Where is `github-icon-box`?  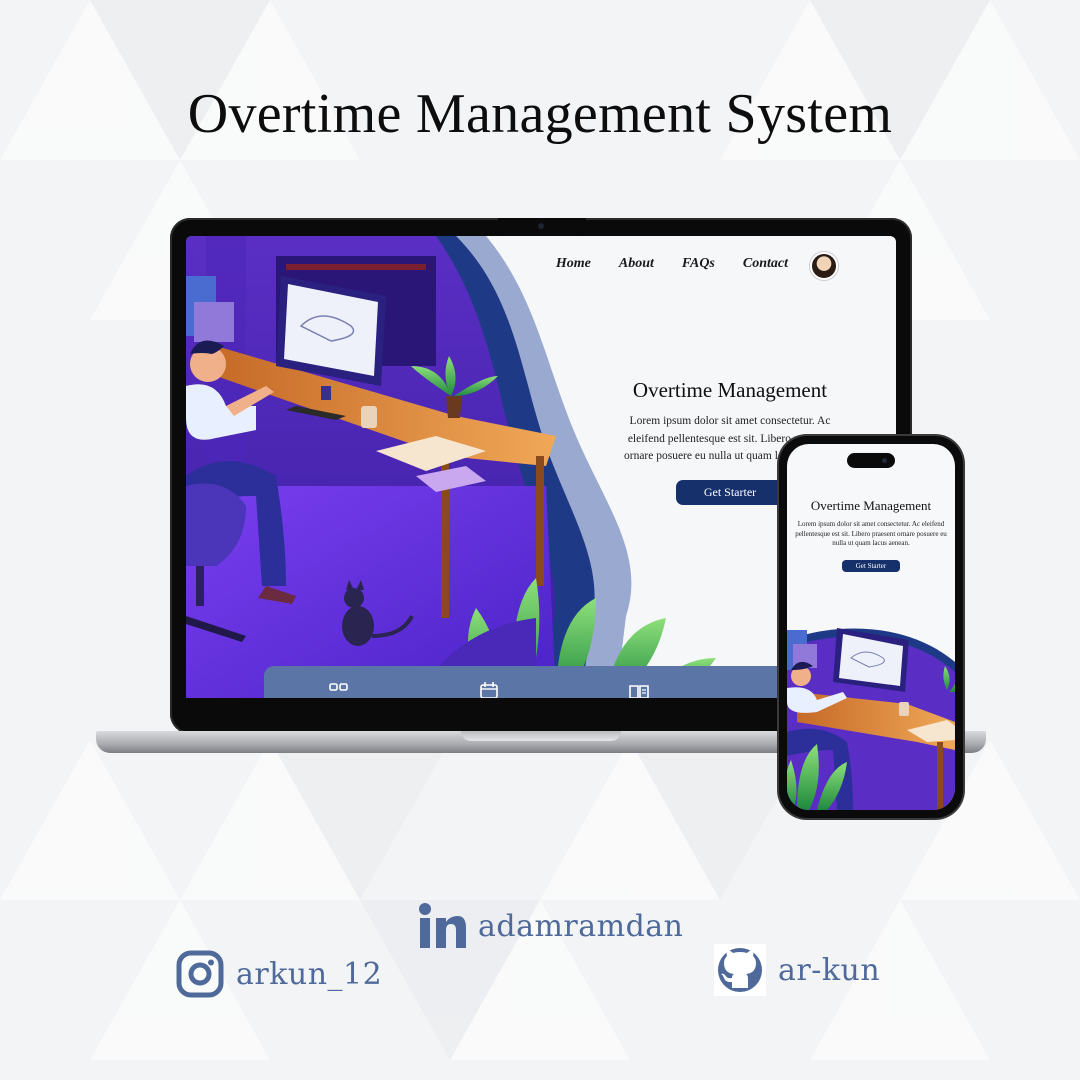
github-icon-box is located at coordinates (740, 970).